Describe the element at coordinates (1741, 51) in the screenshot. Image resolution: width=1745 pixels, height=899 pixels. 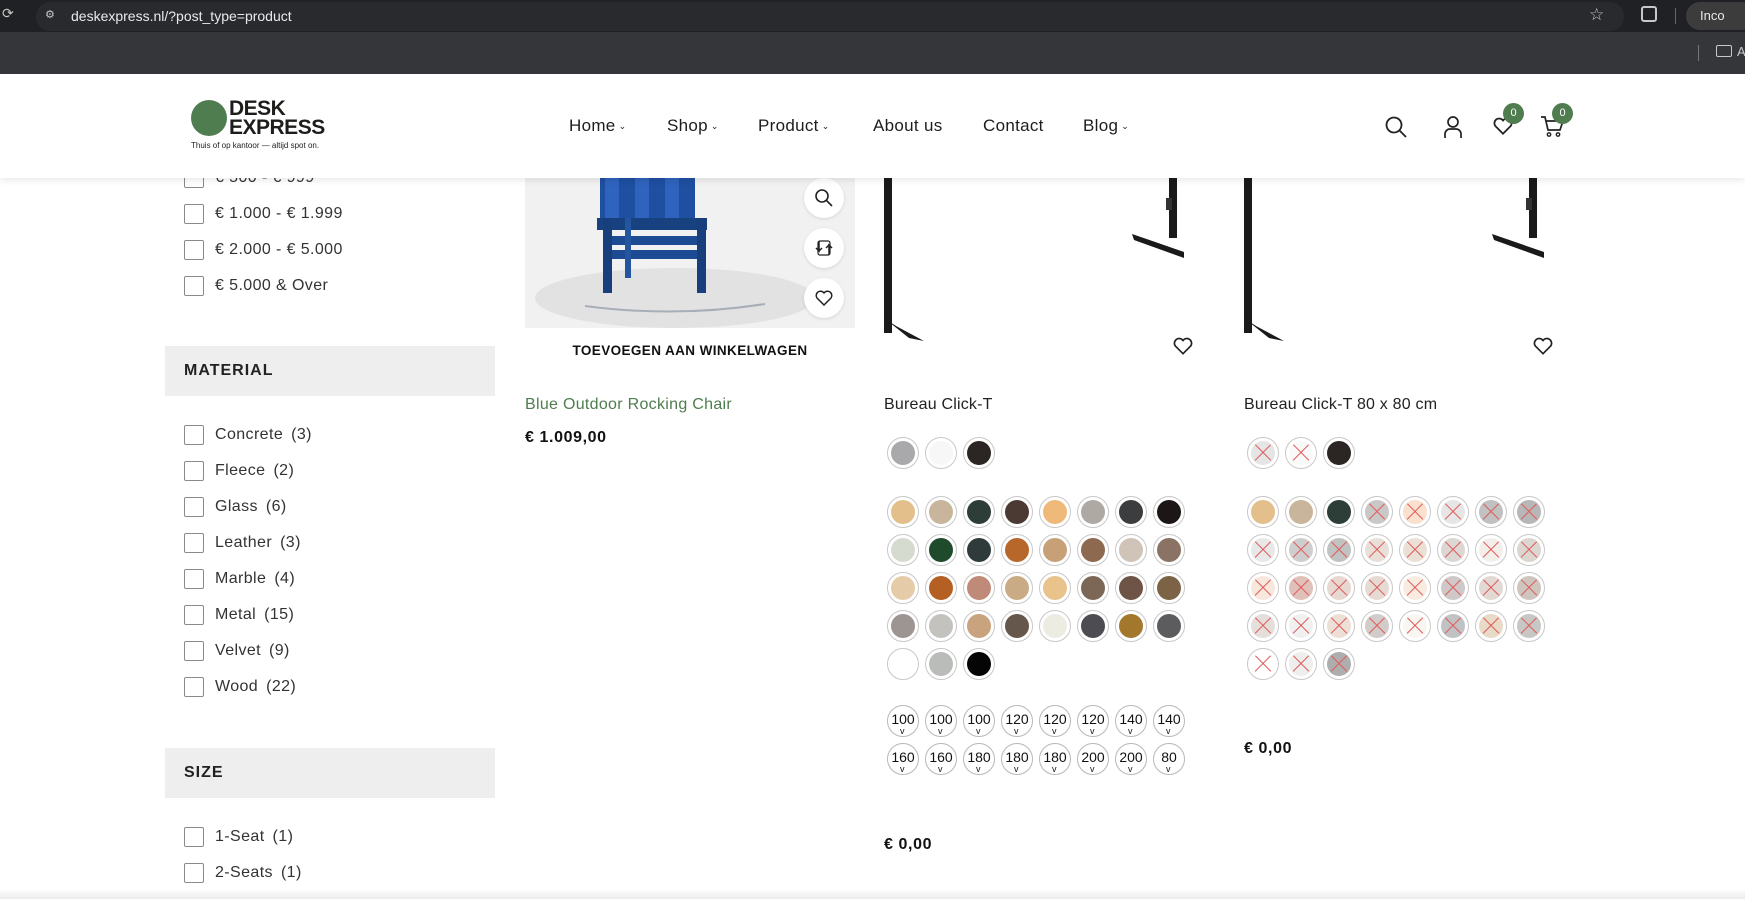
I see `bookmark-folder-label: A` at that location.